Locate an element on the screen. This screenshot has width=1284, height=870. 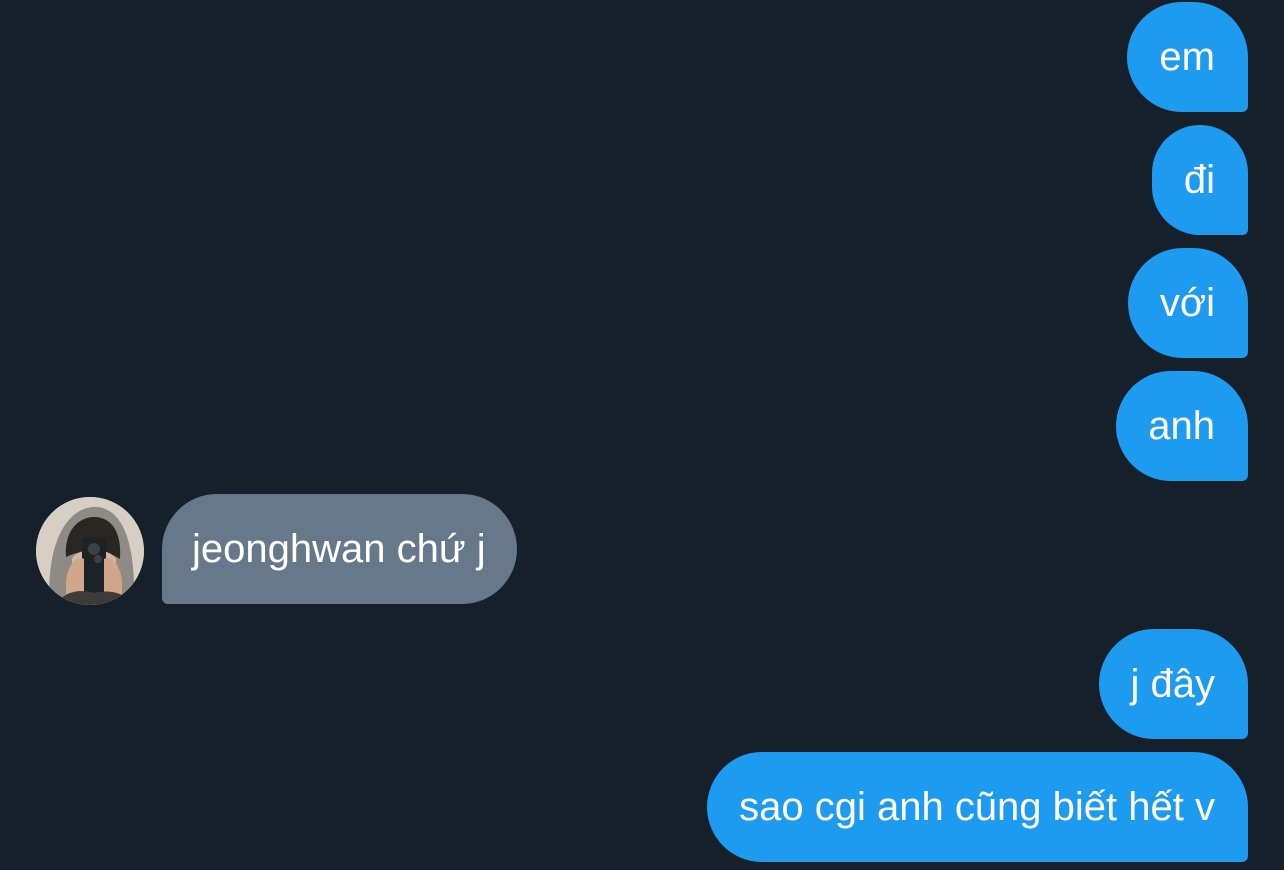
avatar-photo-icon is located at coordinates (90, 551).